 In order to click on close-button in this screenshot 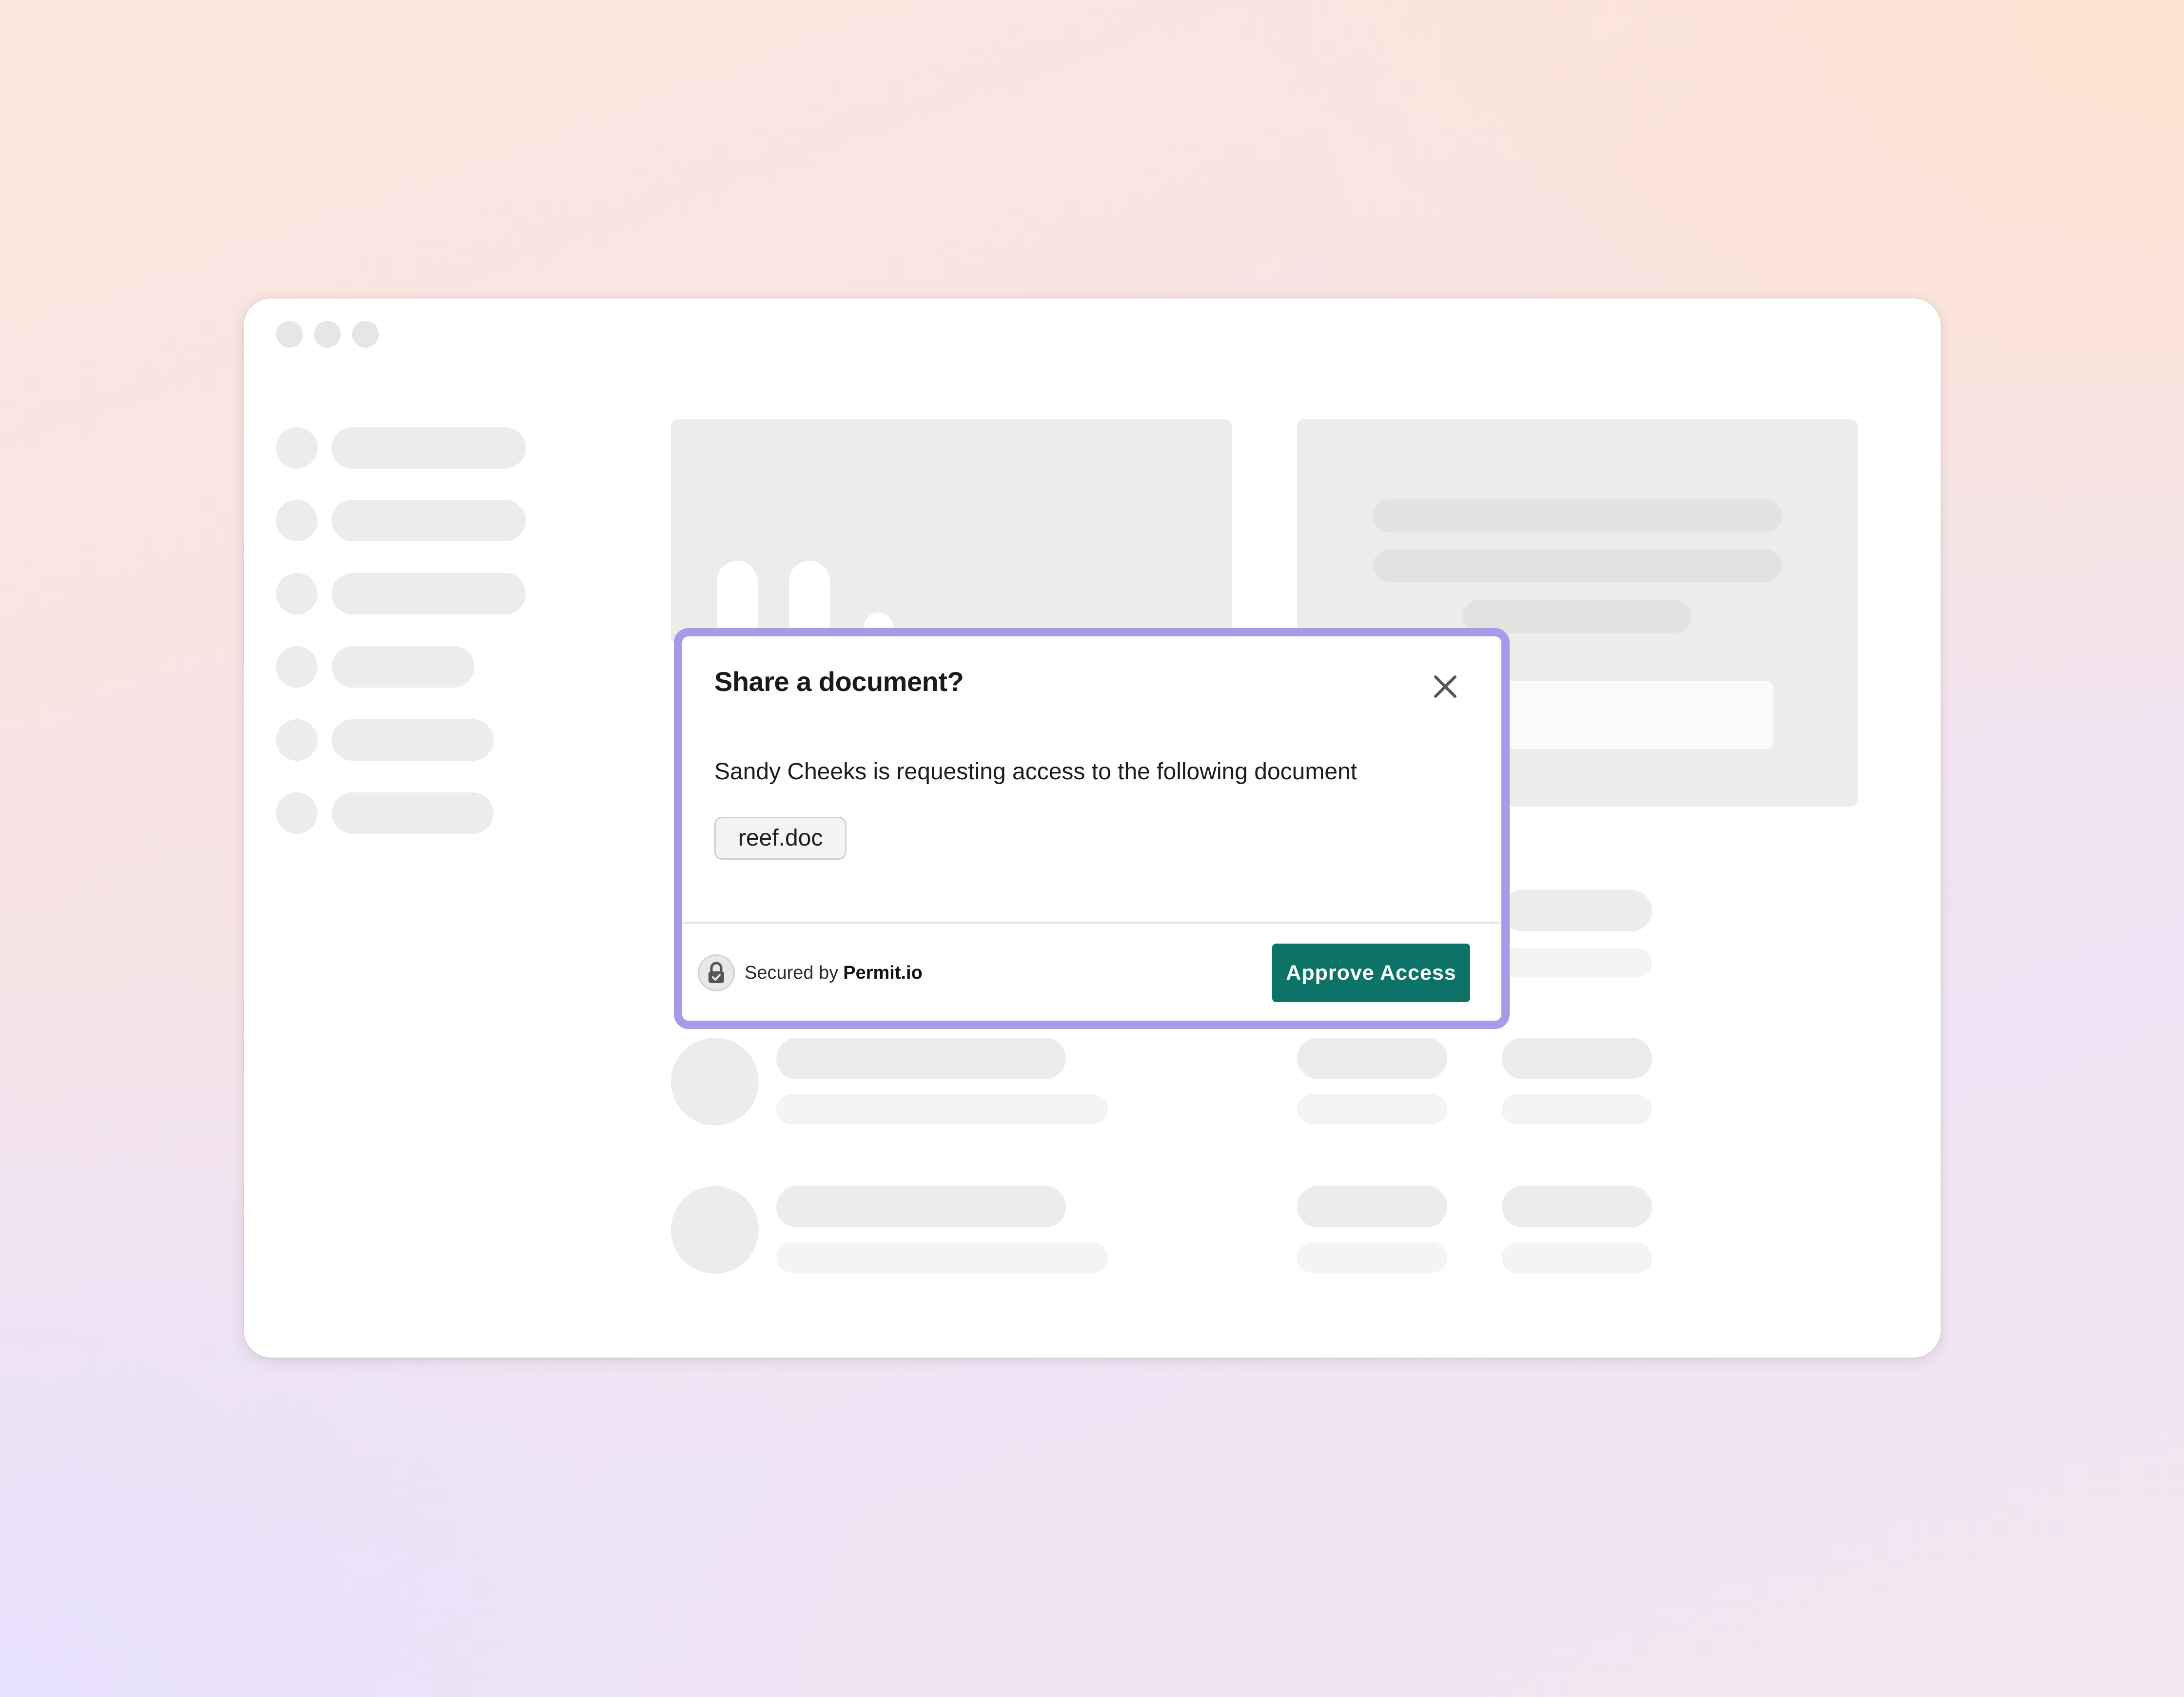, I will do `click(1445, 687)`.